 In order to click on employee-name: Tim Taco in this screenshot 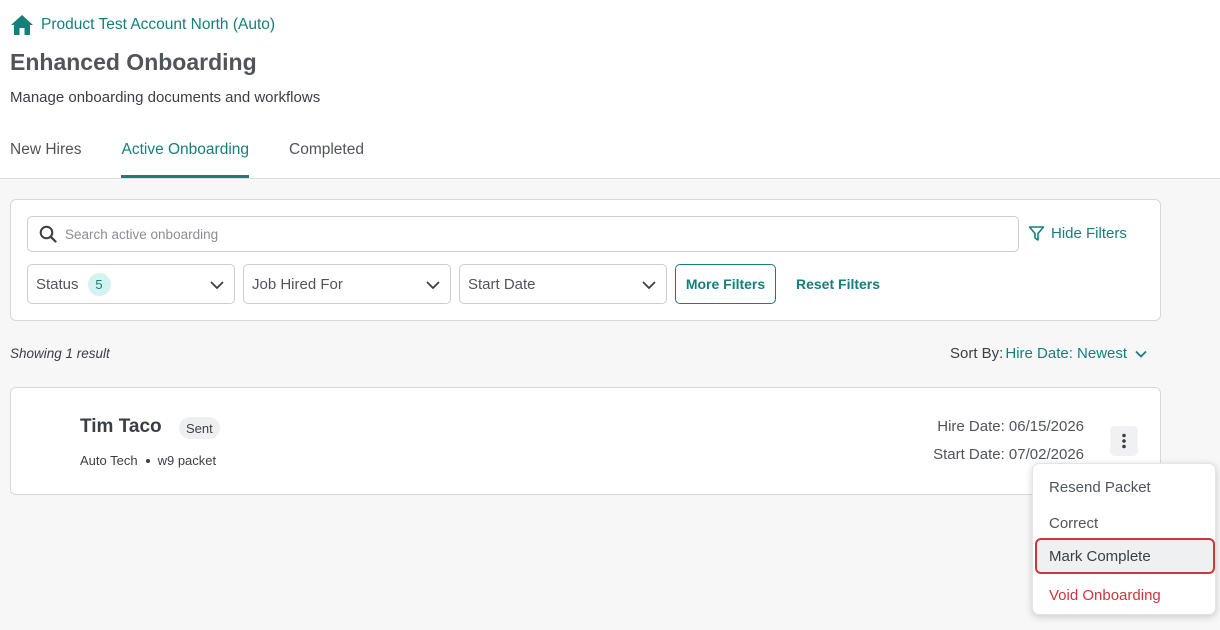, I will do `click(121, 426)`.